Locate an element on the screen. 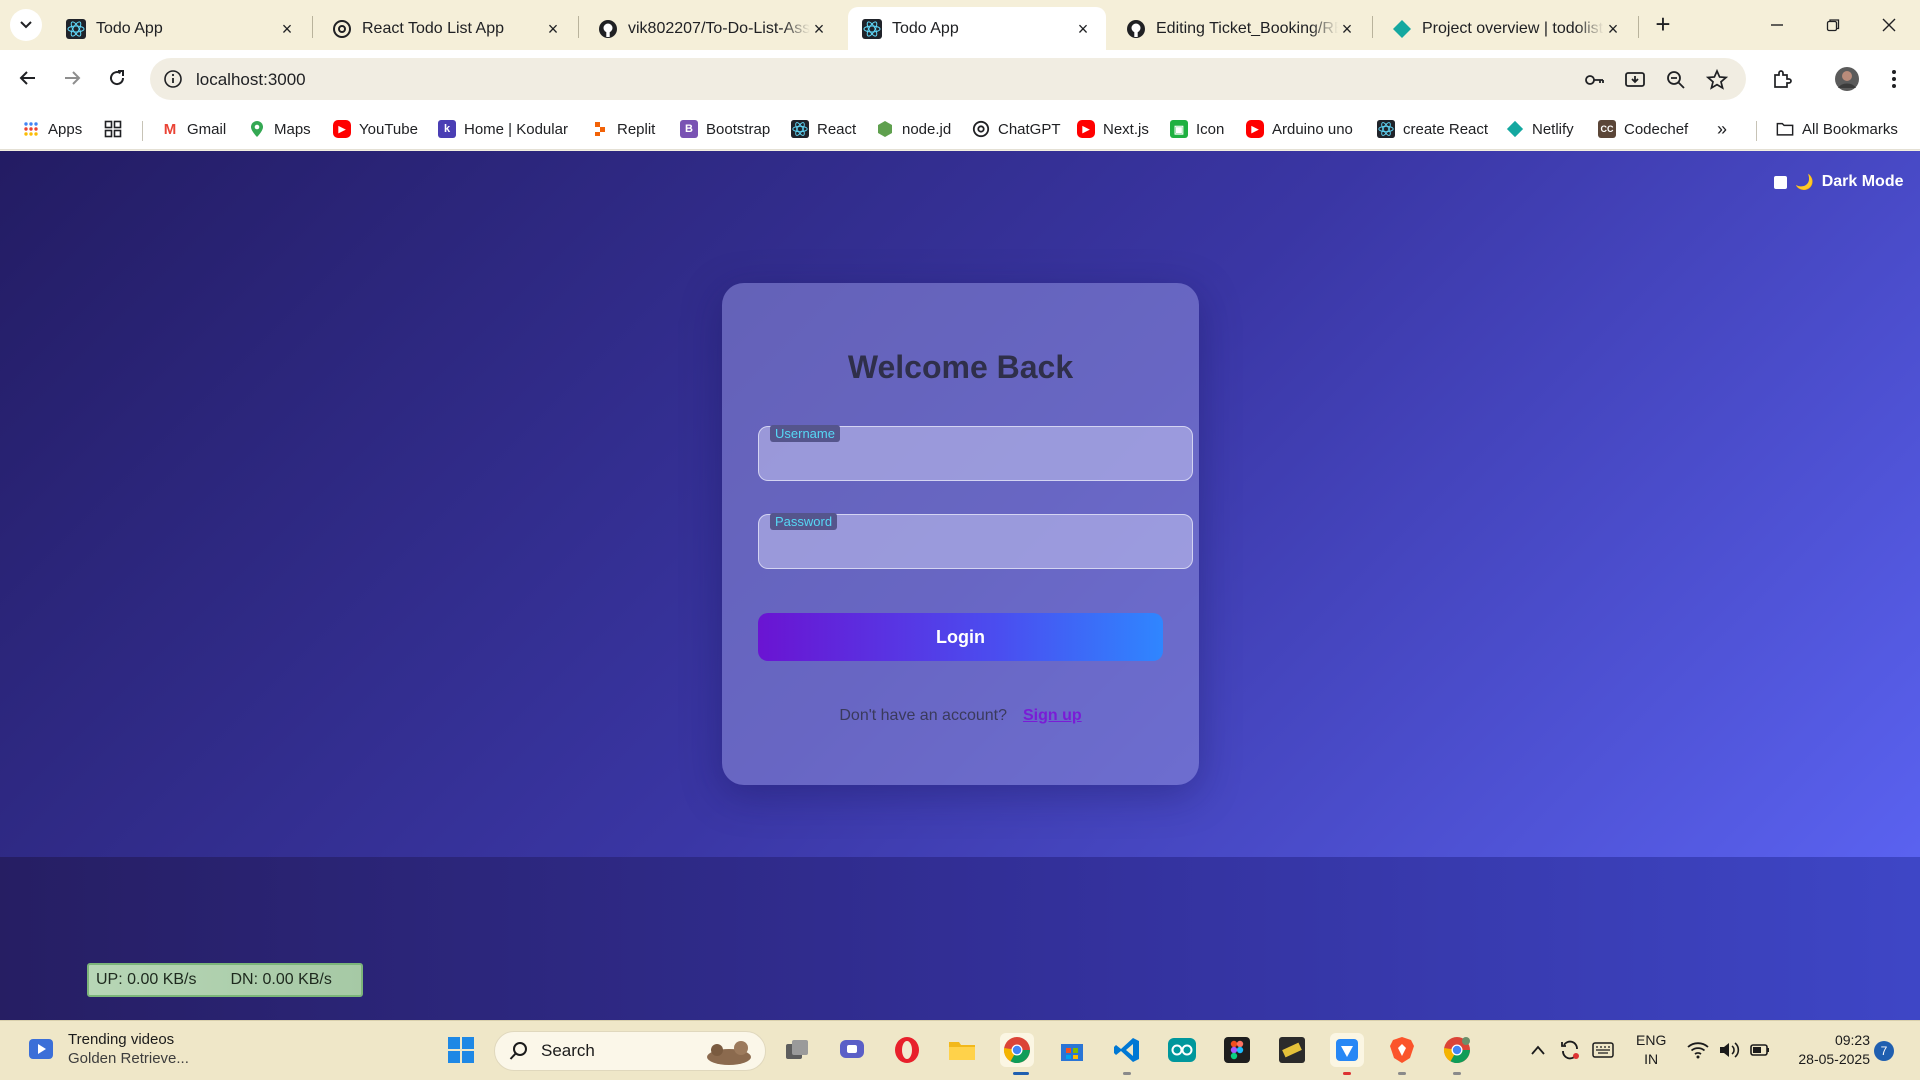 The image size is (1920, 1080). all-bookmarks-button: All Bookmarks is located at coordinates (1837, 129).